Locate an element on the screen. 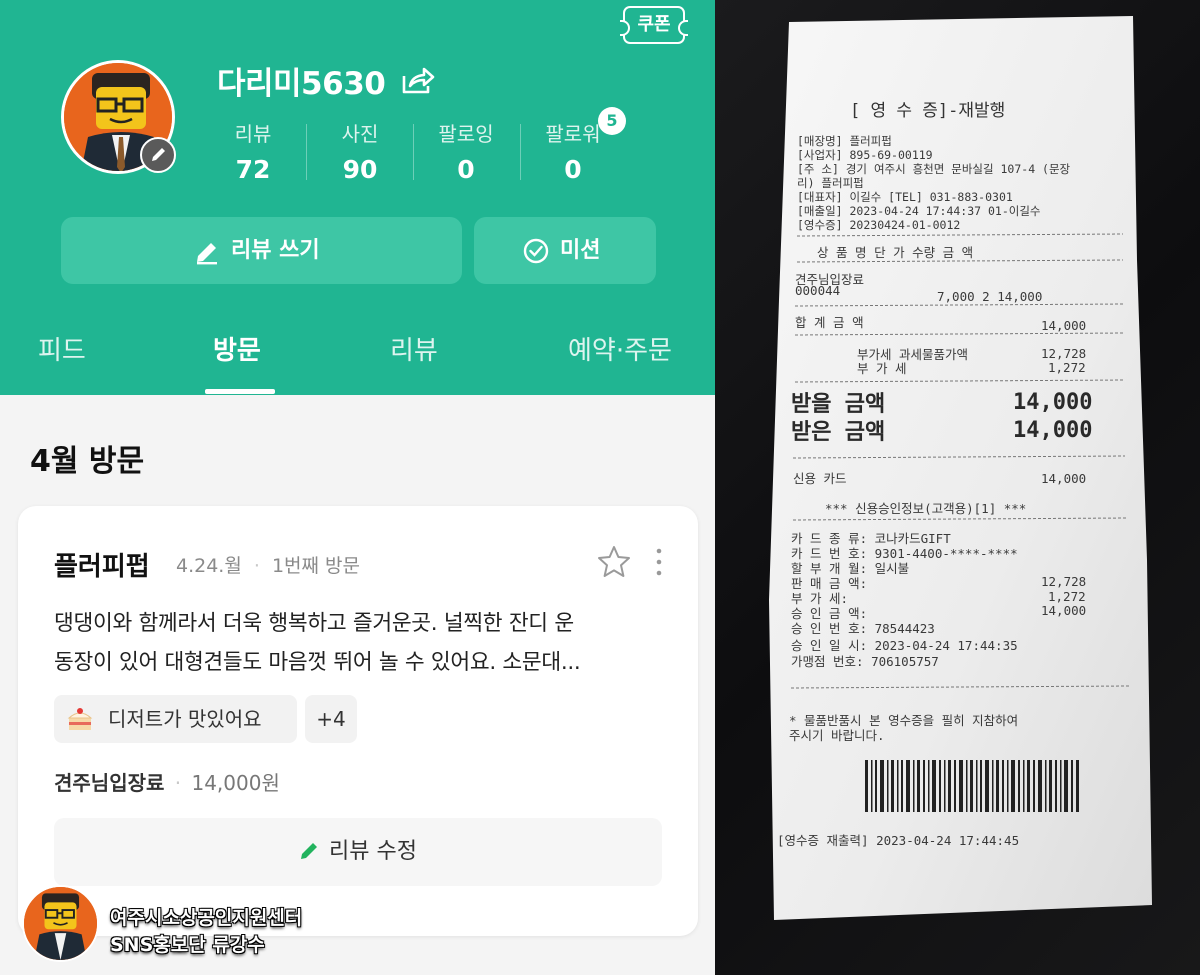 The image size is (1200, 975). receipt-notice-2: 주시기 바랍니다. is located at coordinates (837, 735).